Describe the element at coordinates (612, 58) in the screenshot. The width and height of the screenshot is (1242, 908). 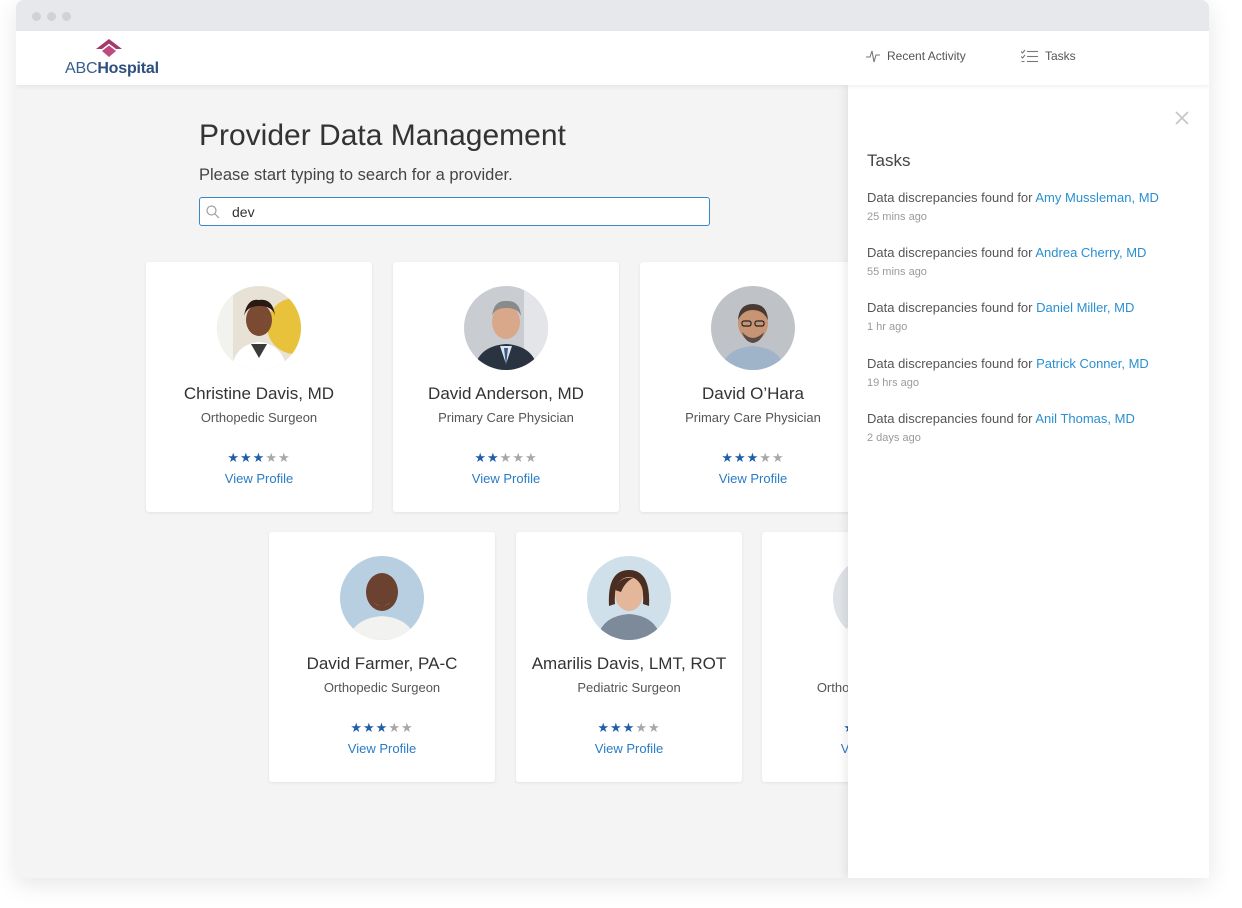
I see `app-header: ABCHospital Recent Activity Tasks` at that location.